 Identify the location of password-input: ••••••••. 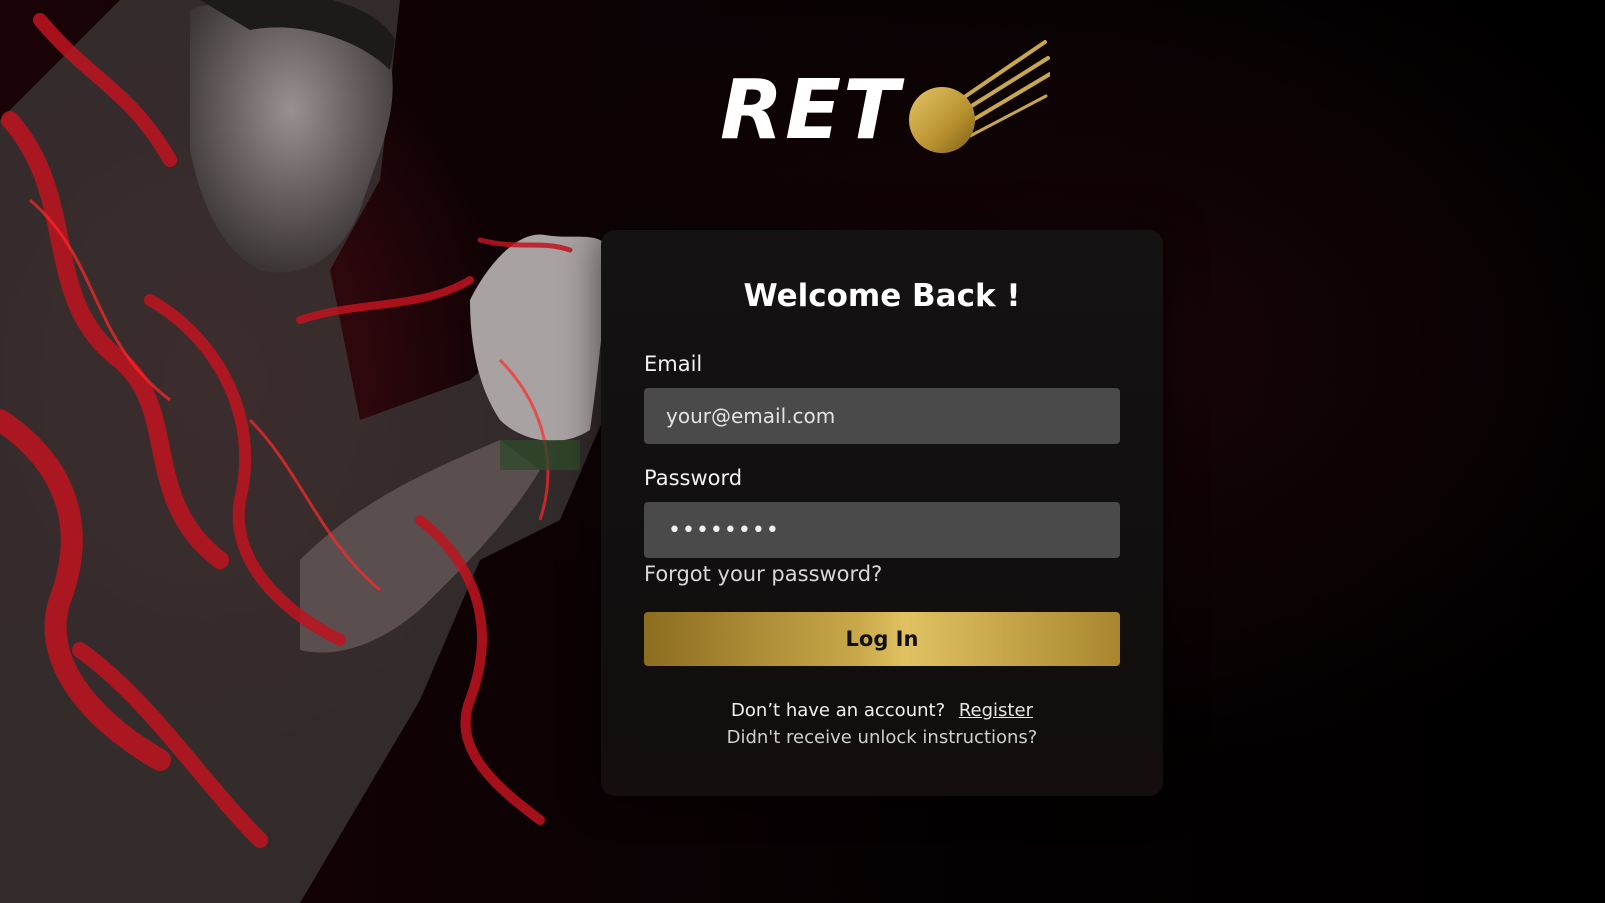
(882, 530).